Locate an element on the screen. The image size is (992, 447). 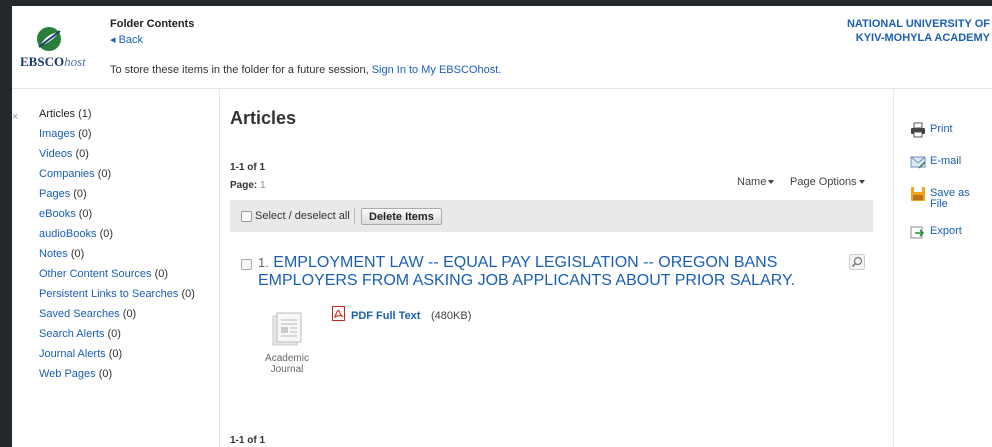
print-action: Print is located at coordinates (950, 130).